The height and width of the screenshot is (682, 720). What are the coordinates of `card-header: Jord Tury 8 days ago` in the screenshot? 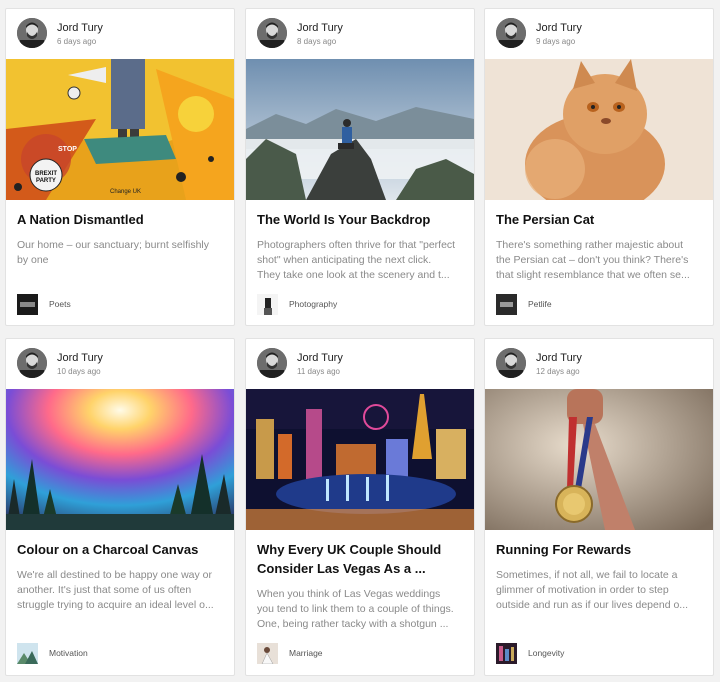 It's located at (360, 34).